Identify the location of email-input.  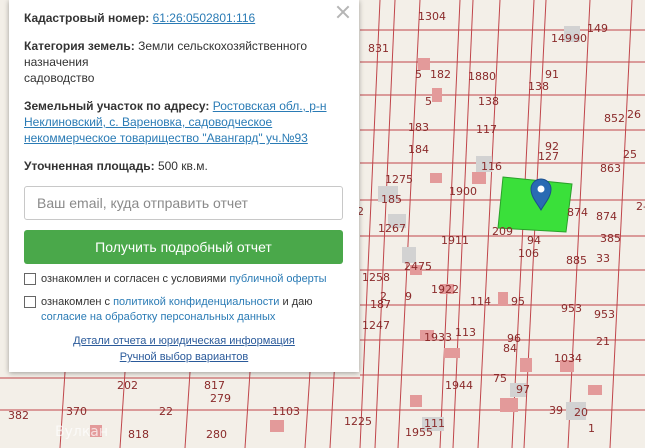
(183, 203).